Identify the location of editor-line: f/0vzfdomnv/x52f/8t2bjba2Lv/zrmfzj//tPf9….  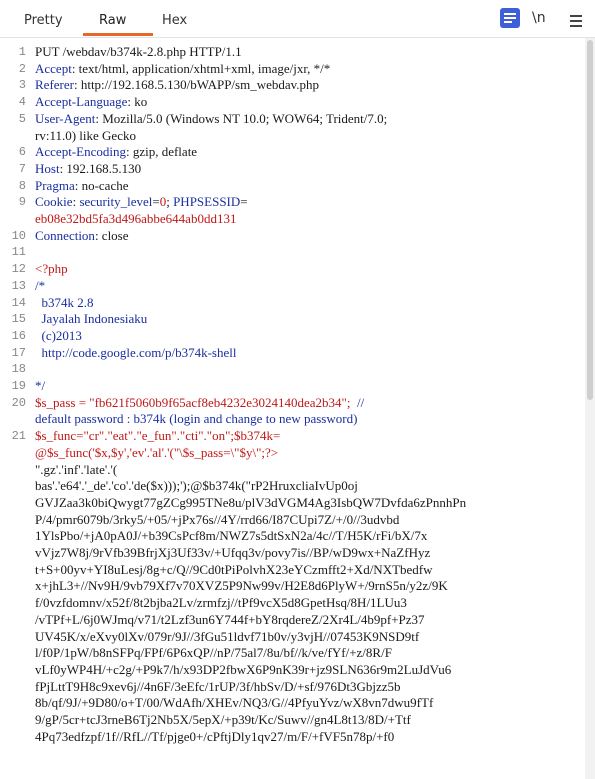
(292, 603).